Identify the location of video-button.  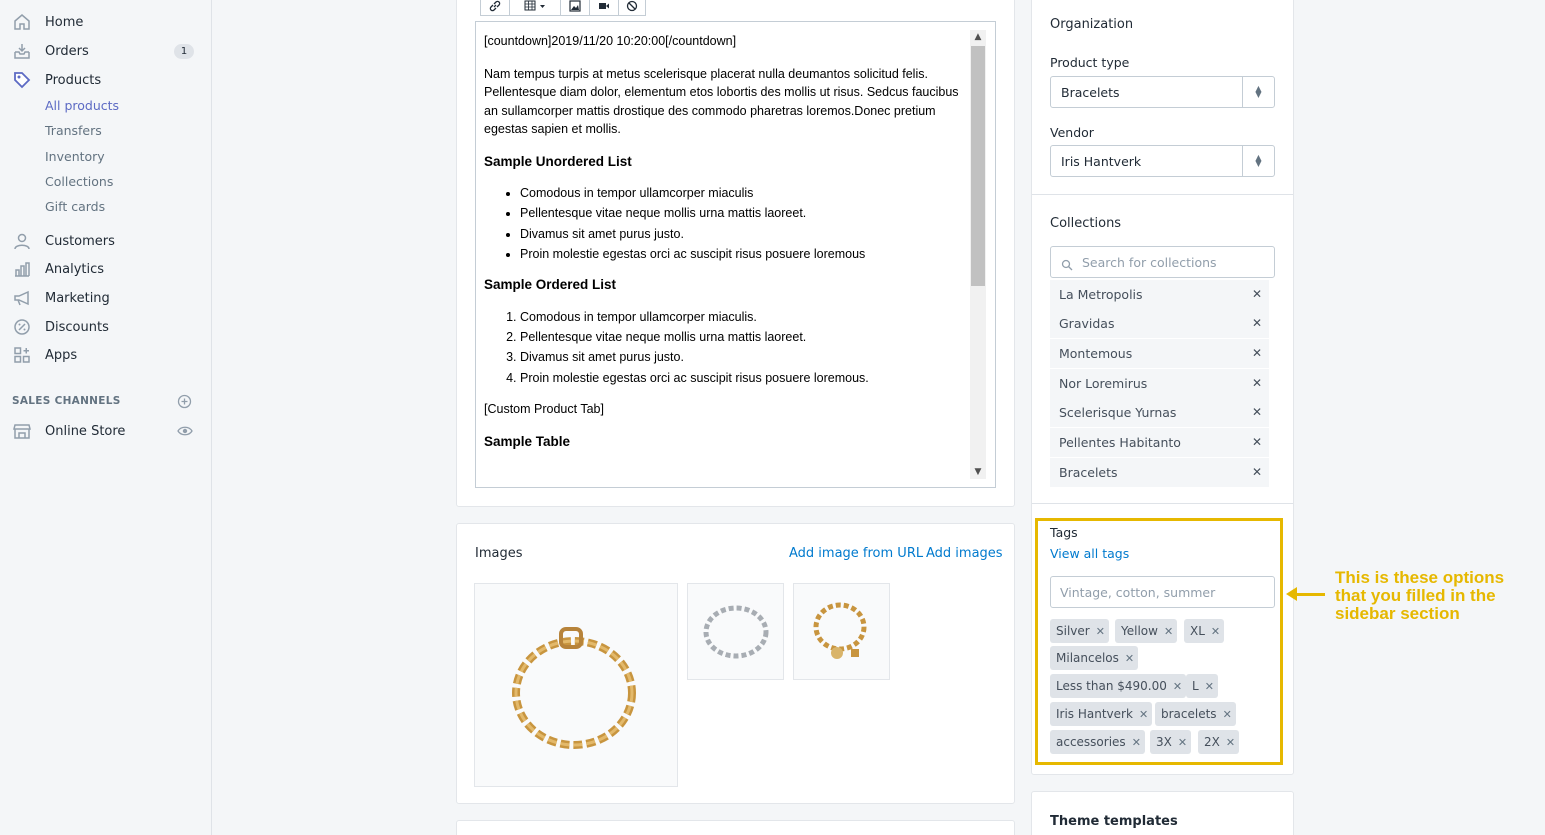
(604, 8).